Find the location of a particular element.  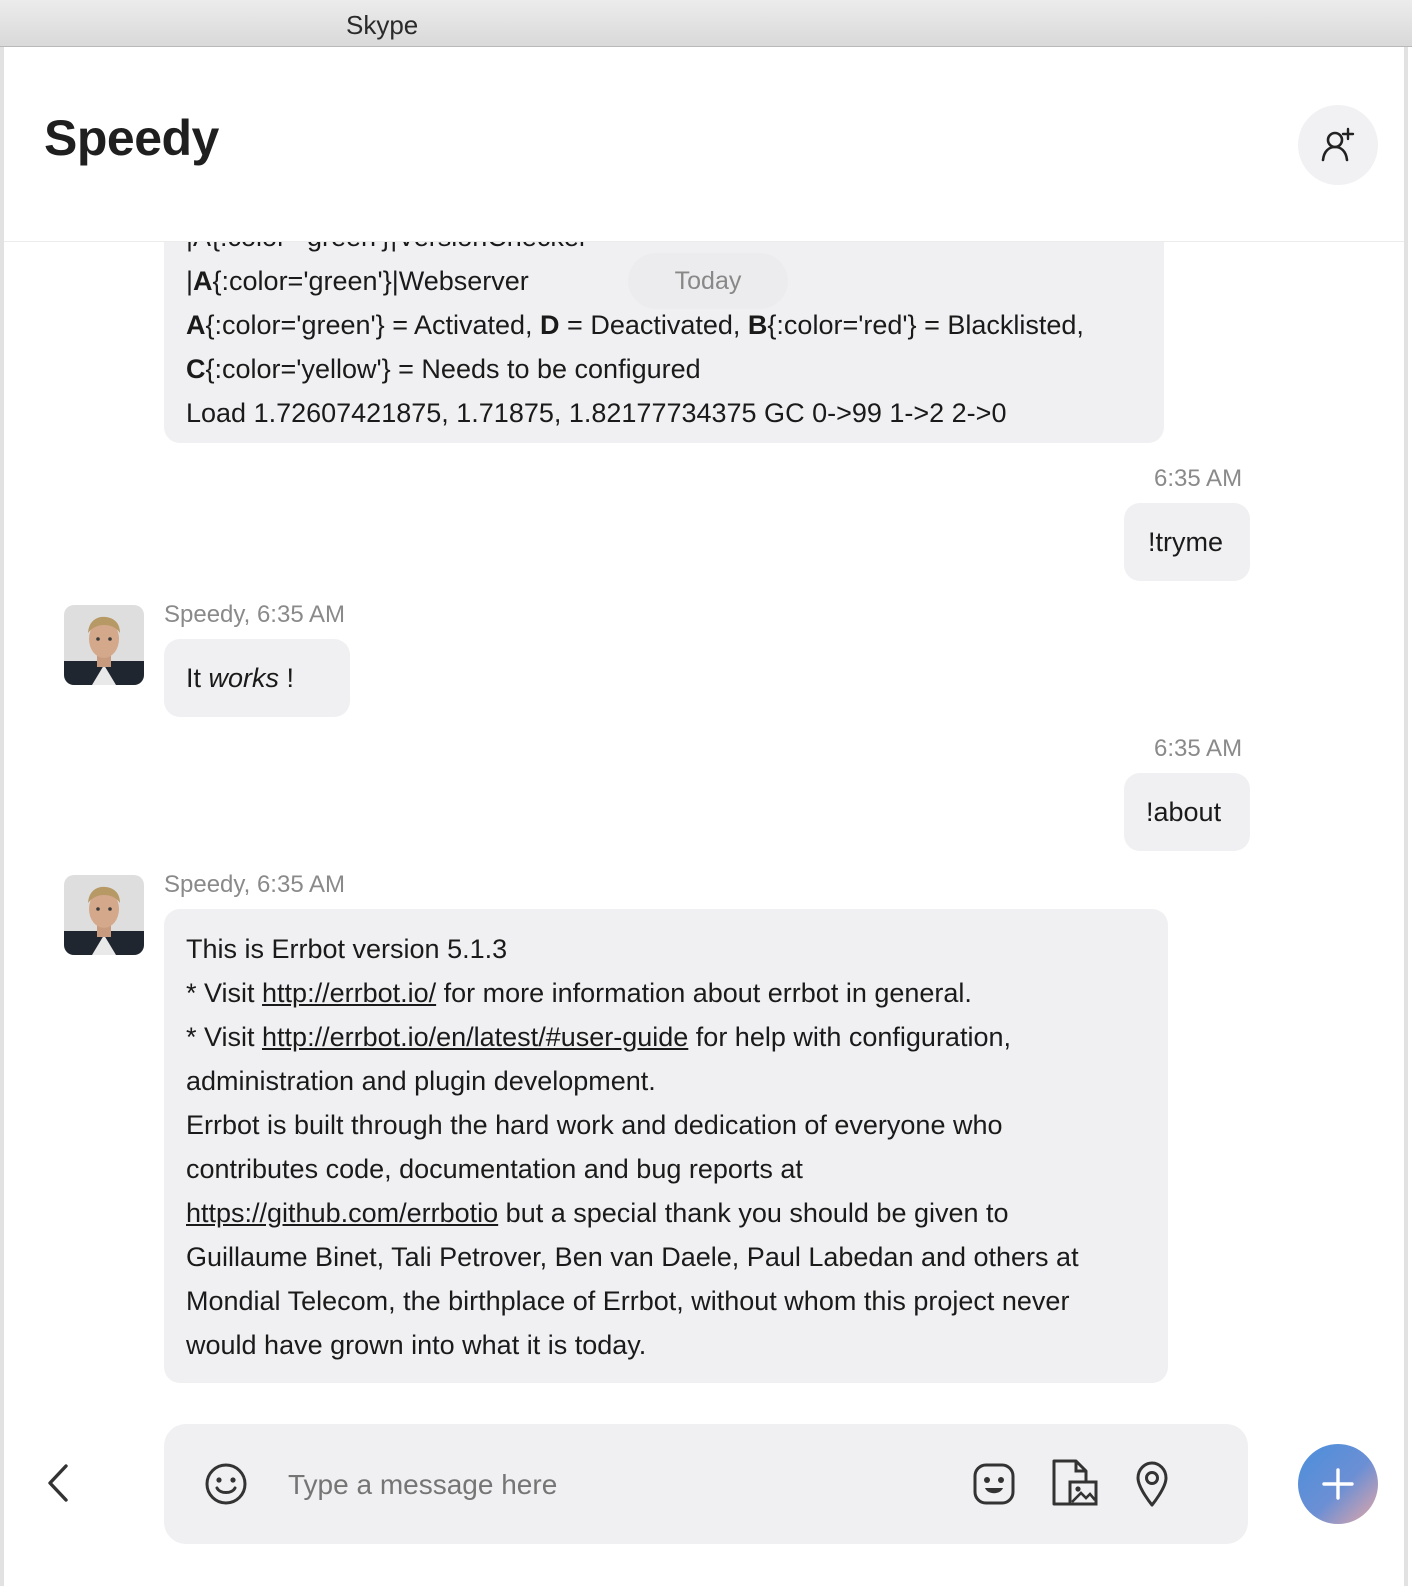

message-line: This is Errbot version 5.1.3 is located at coordinates (347, 949).